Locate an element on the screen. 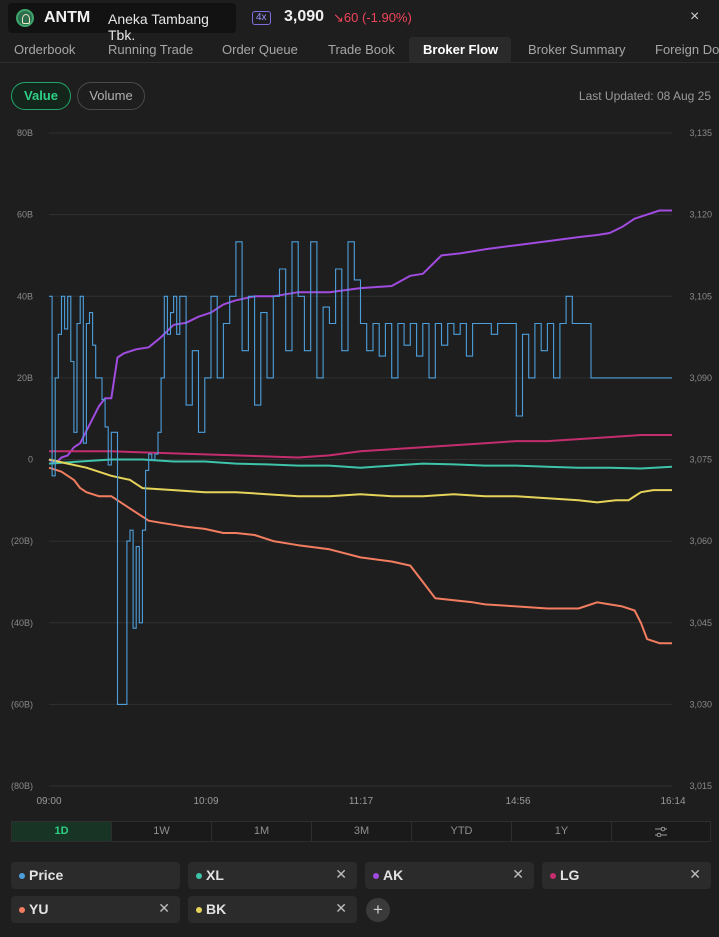 The image size is (719, 937). period-selector: 1D 1W 1M 3M YTD 1Y is located at coordinates (361, 831).